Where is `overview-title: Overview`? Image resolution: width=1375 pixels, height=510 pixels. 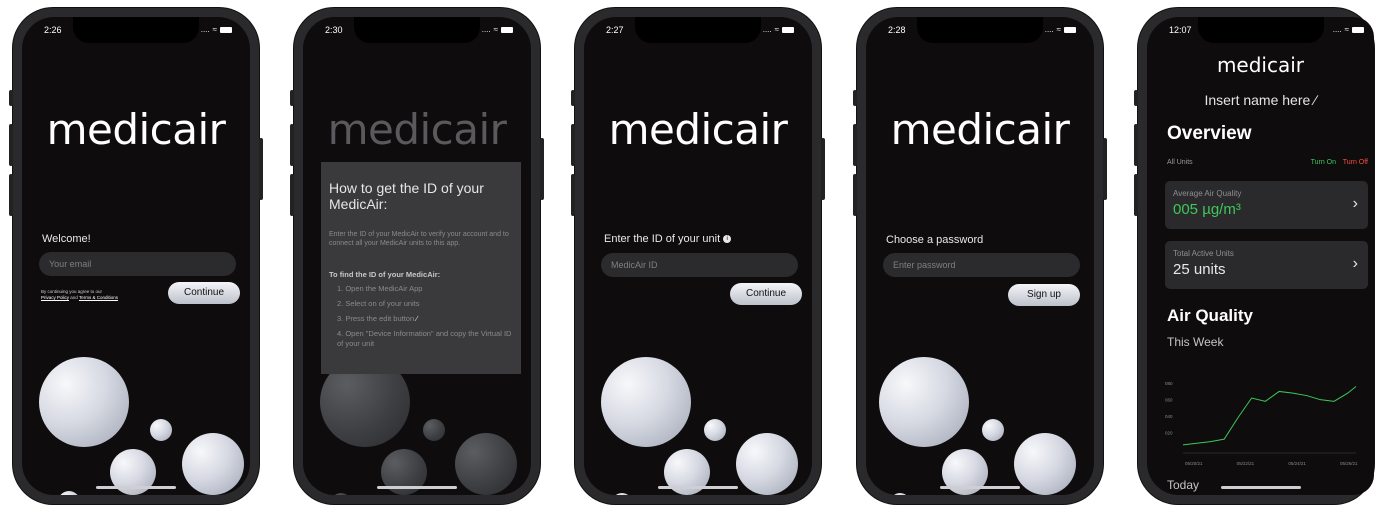 overview-title: Overview is located at coordinates (1209, 133).